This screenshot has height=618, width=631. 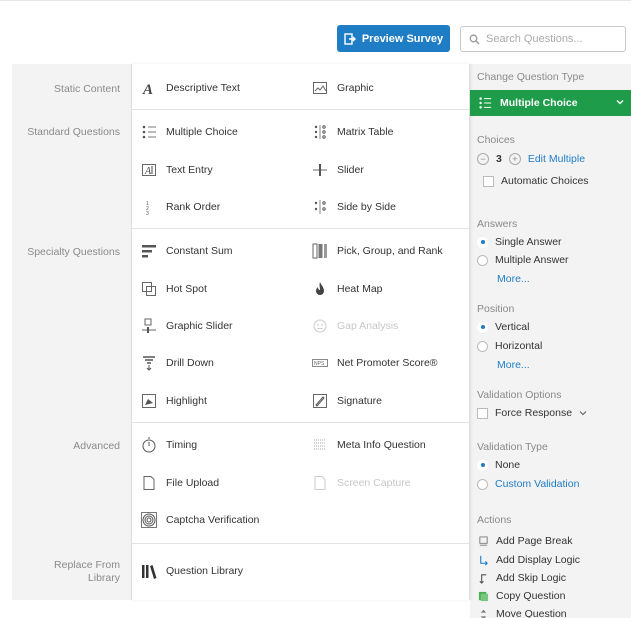 I want to click on text-entry-icon: A, so click(x=149, y=170).